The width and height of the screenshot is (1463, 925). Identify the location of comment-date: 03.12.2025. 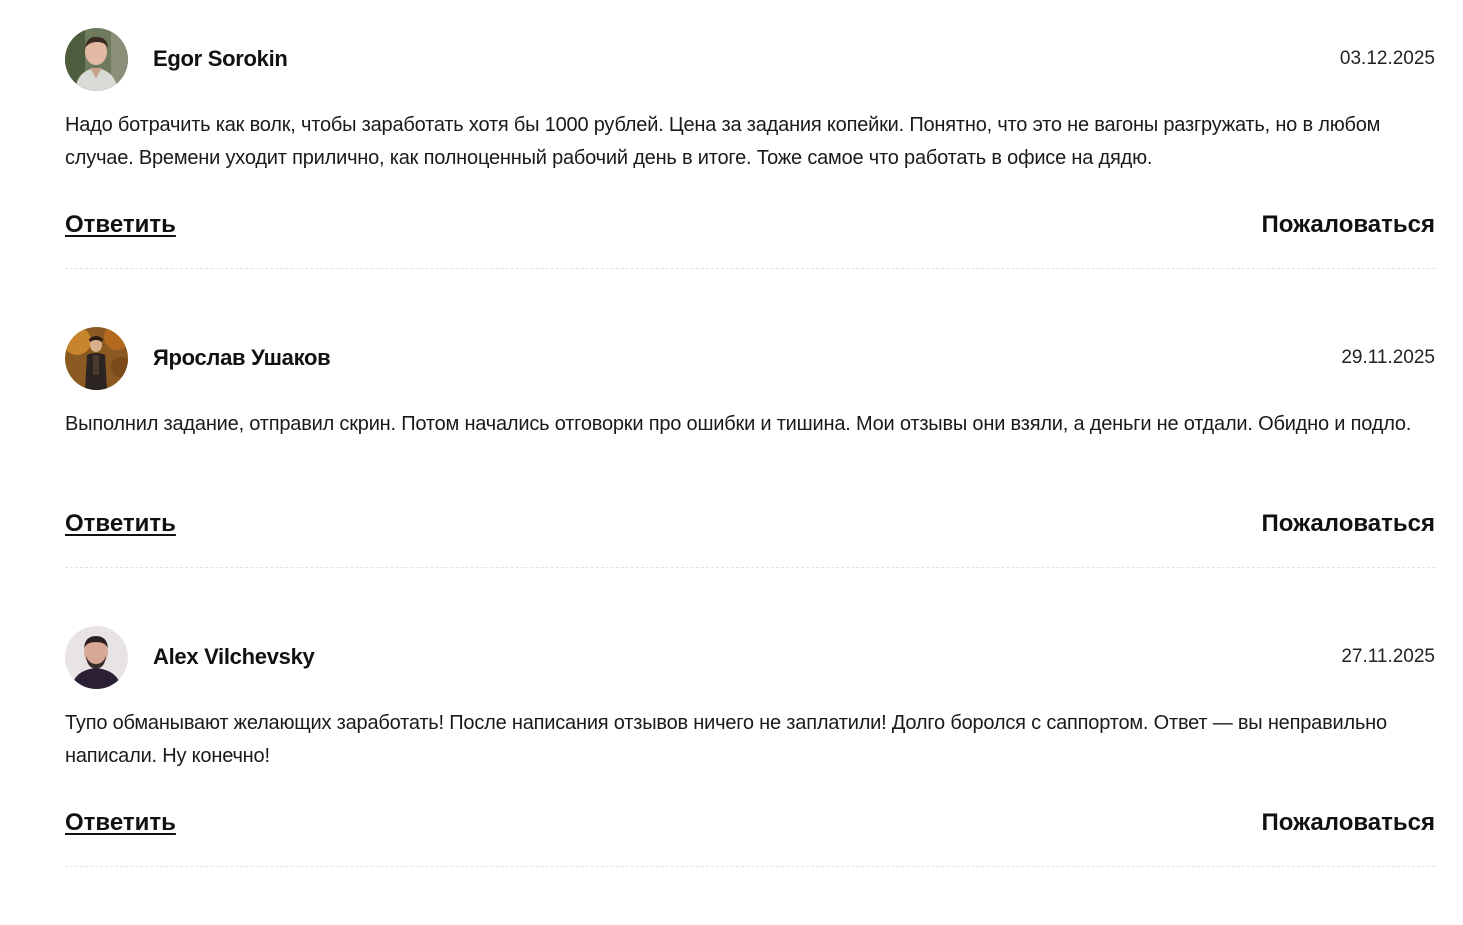
(1387, 58).